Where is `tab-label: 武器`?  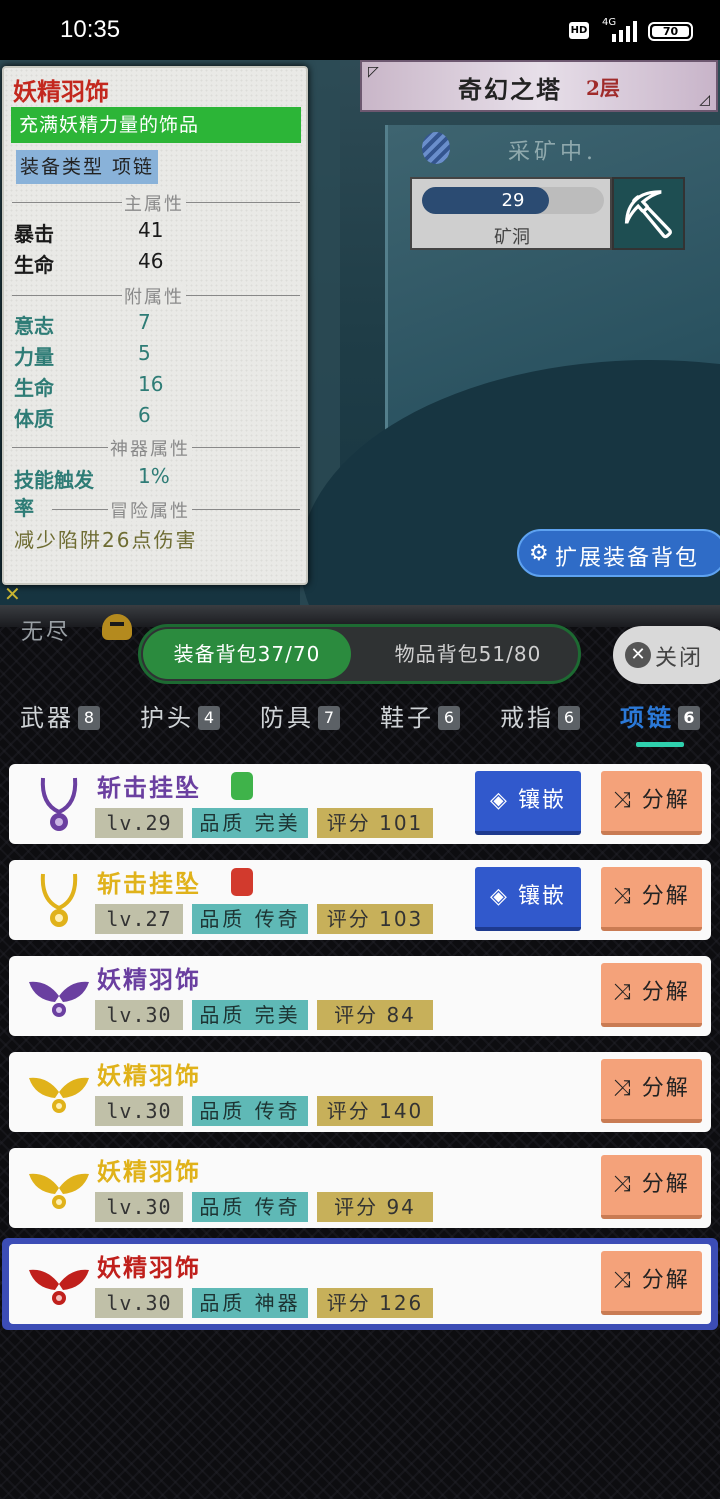 tab-label: 武器 is located at coordinates (47, 718).